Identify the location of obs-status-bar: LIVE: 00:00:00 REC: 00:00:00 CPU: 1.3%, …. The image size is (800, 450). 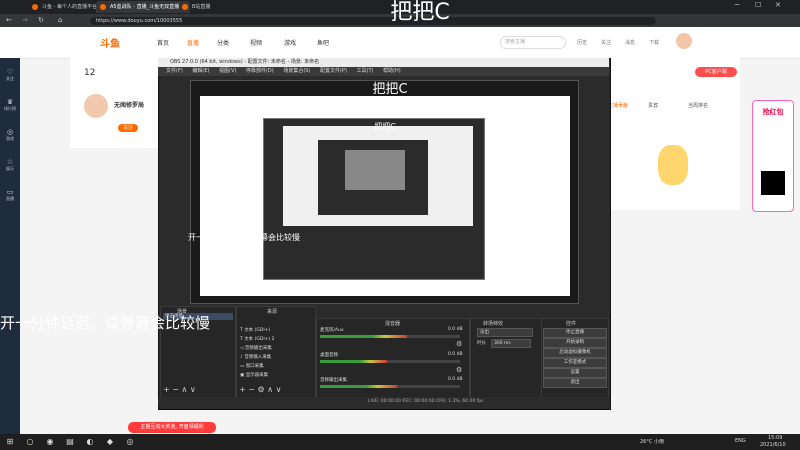
(383, 401).